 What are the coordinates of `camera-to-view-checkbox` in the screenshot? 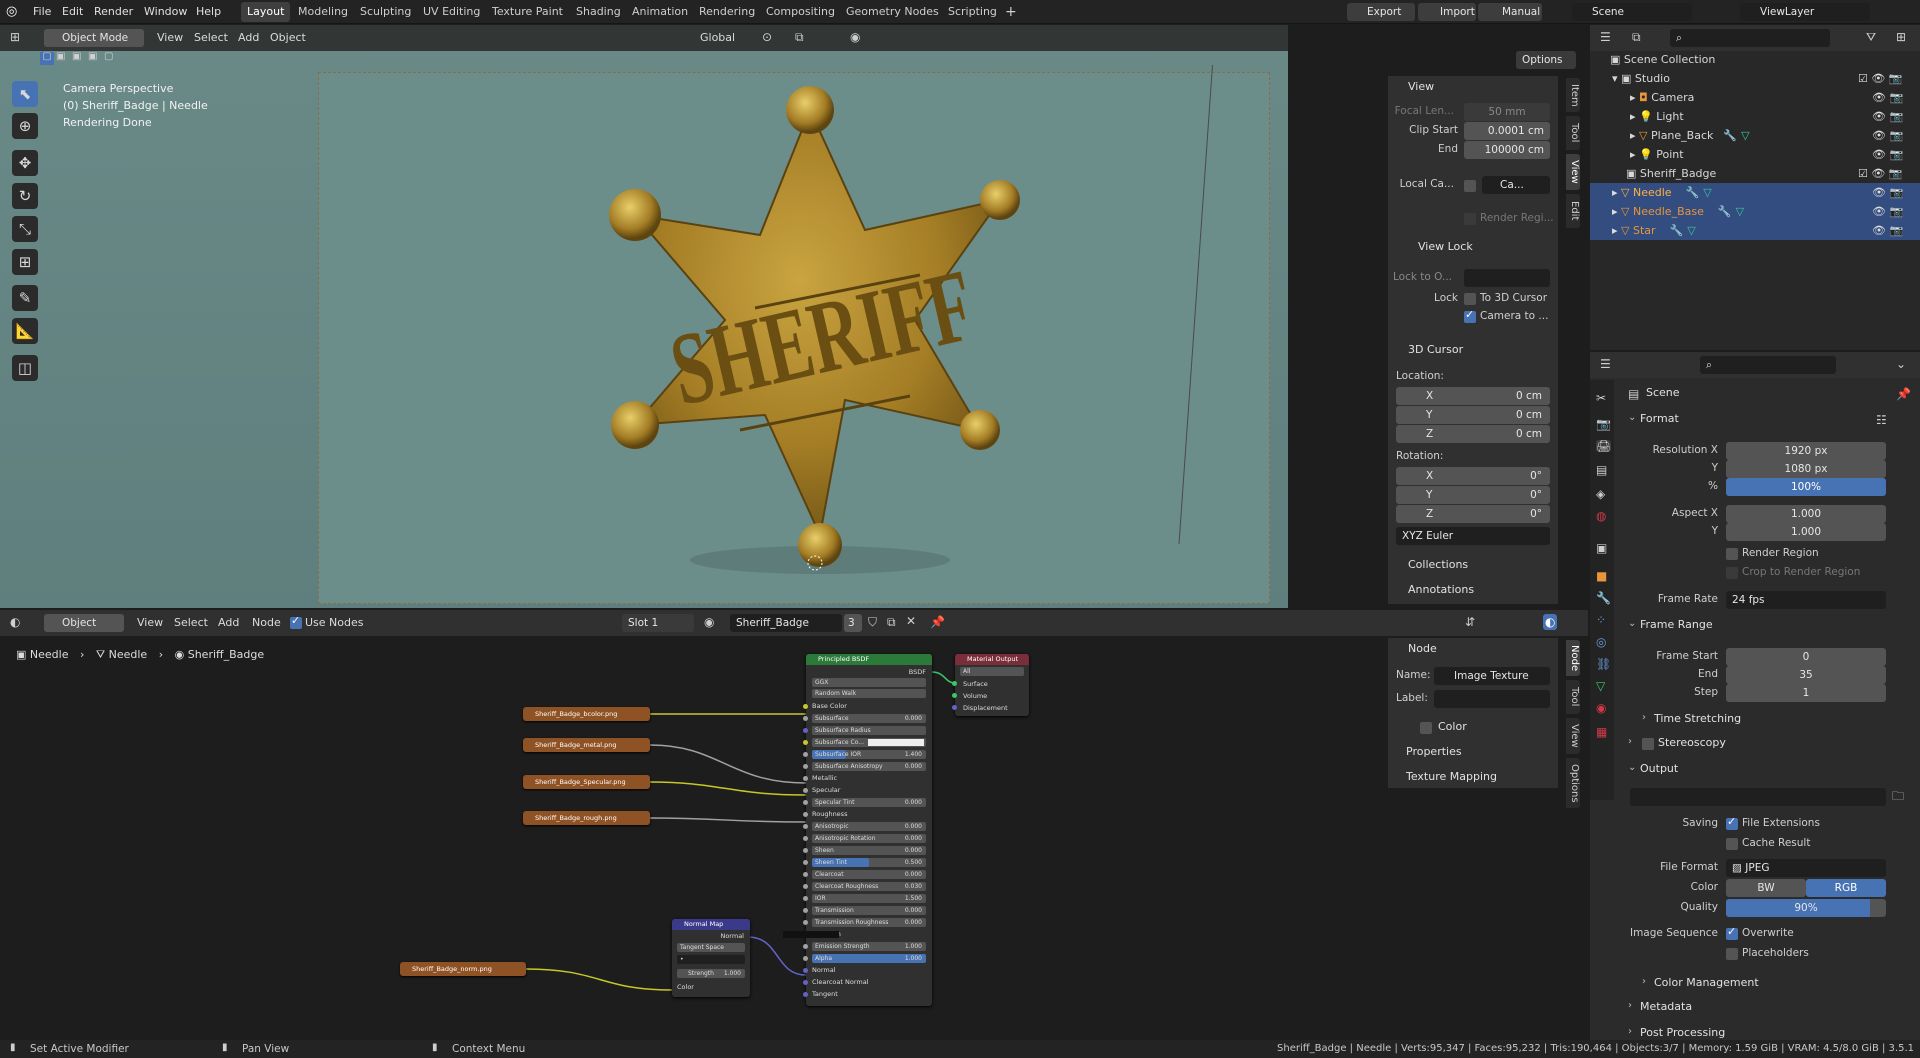 It's located at (1470, 315).